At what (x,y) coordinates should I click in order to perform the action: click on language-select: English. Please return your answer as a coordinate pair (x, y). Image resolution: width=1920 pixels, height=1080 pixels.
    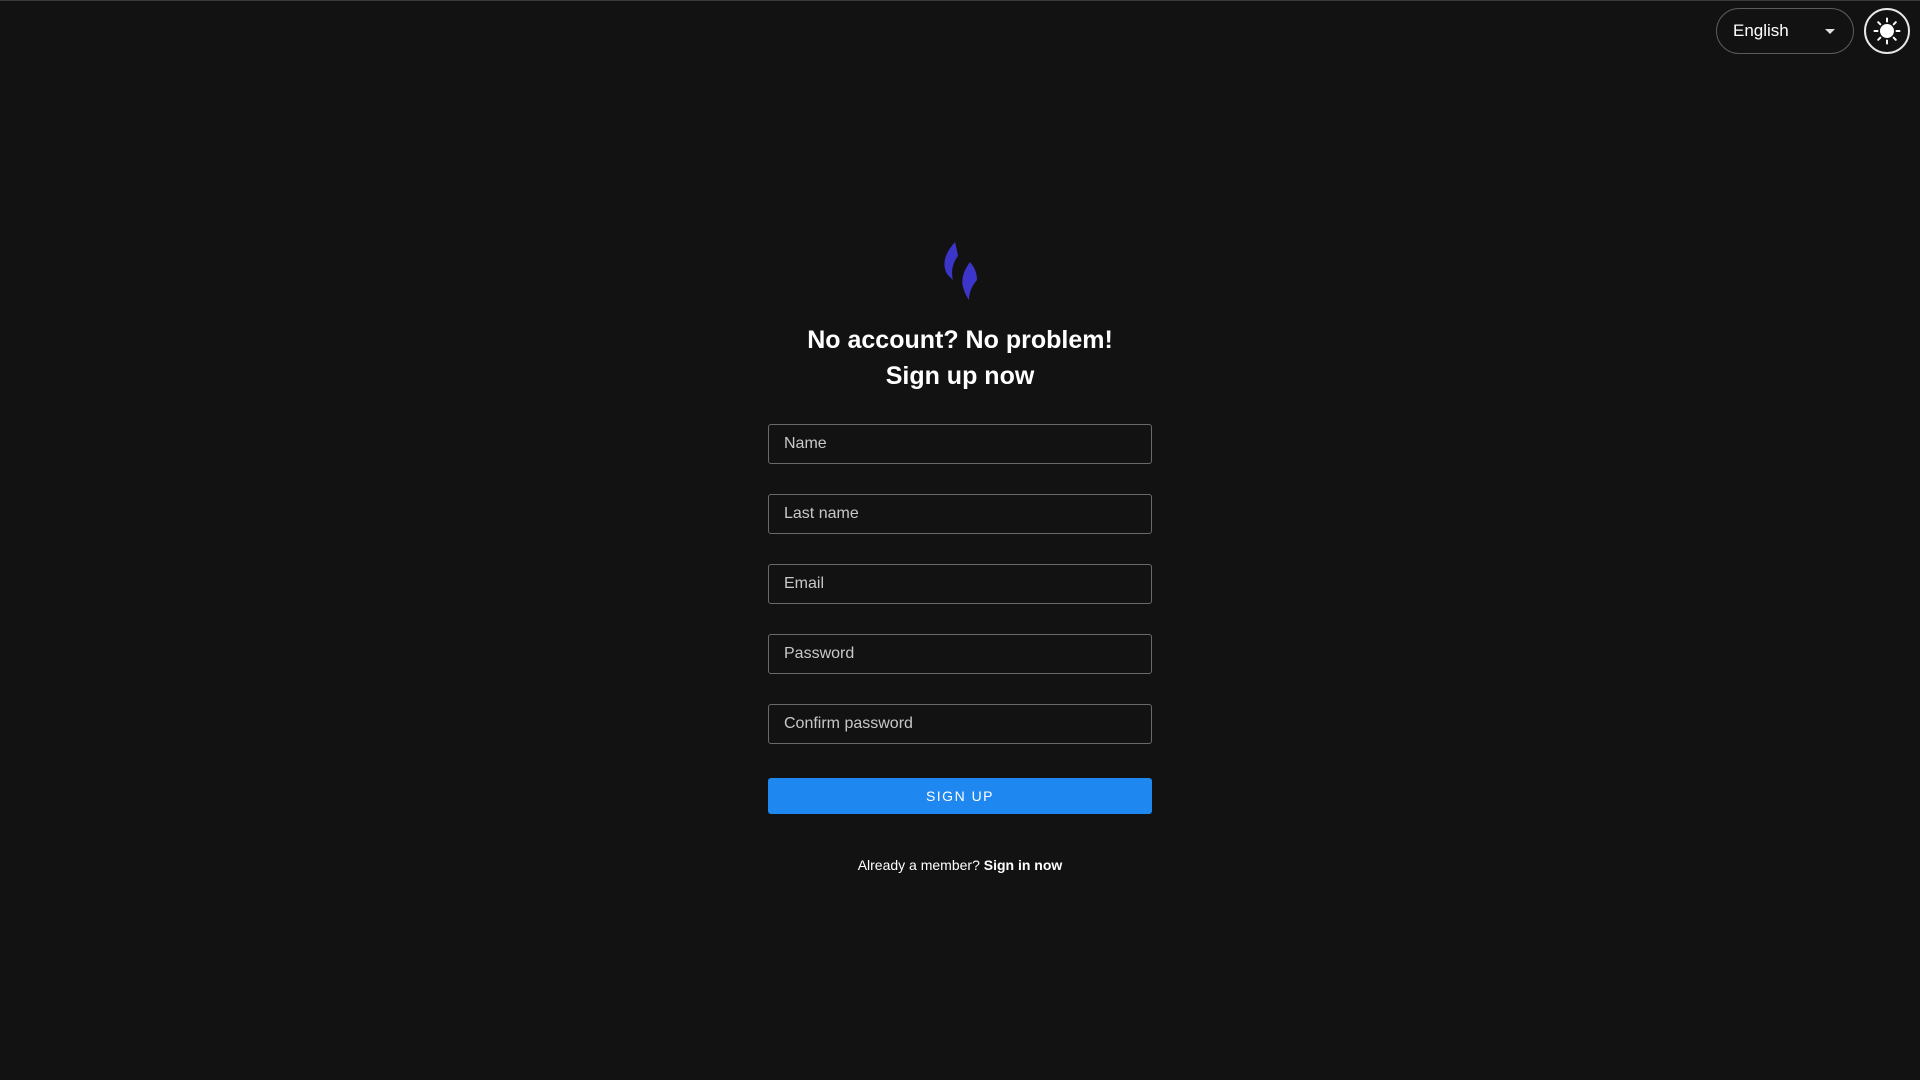
    Looking at the image, I should click on (1785, 31).